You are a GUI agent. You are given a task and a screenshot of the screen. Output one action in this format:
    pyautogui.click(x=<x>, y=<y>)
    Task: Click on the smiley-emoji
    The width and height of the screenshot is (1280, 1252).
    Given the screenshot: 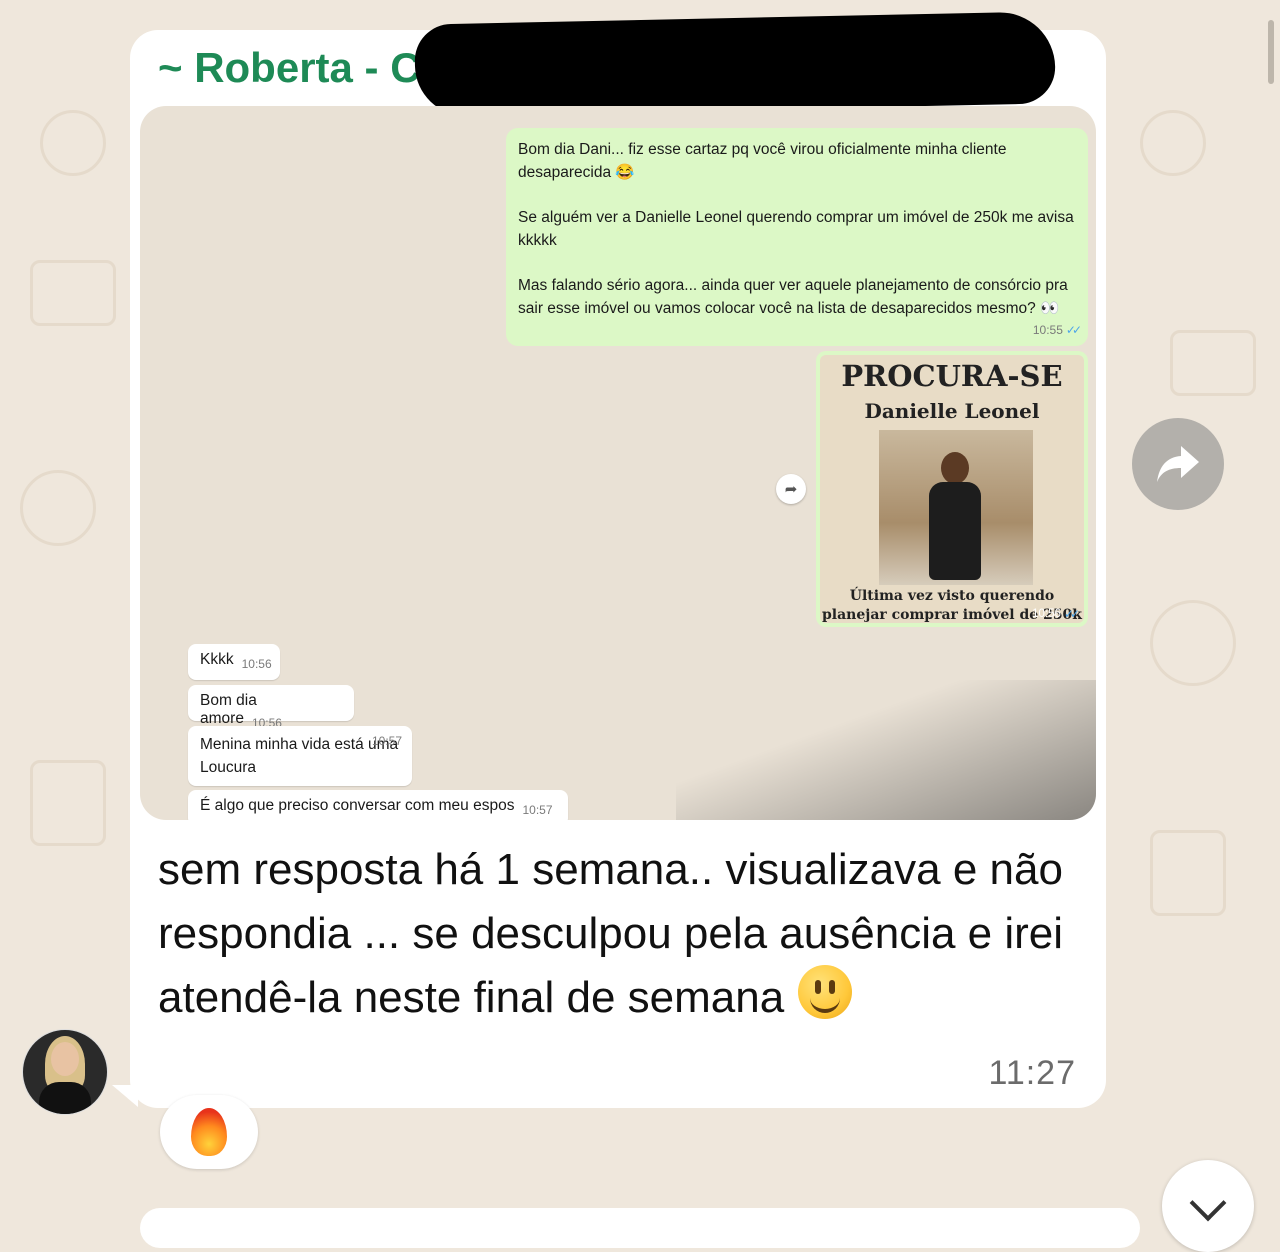 What is the action you would take?
    pyautogui.click(x=825, y=992)
    